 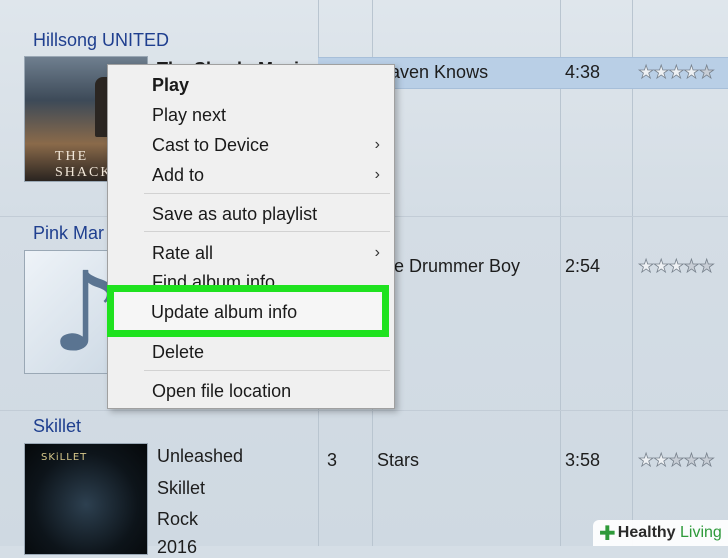 What do you see at coordinates (177, 547) in the screenshot?
I see `album-year: 2016` at bounding box center [177, 547].